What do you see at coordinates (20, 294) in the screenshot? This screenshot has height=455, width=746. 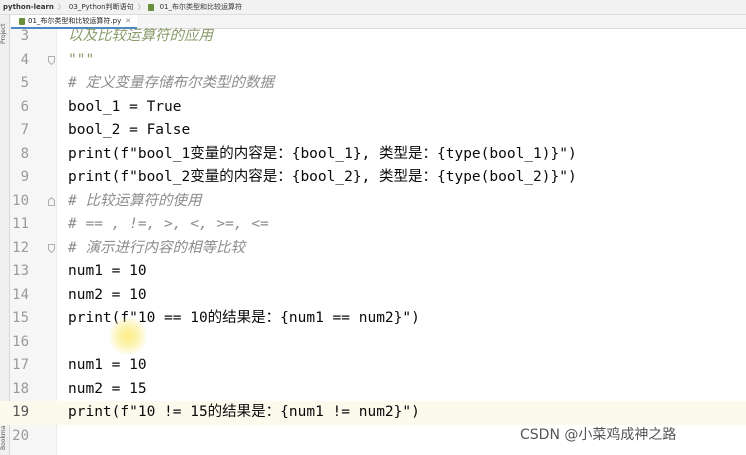 I see `line-number: 14` at bounding box center [20, 294].